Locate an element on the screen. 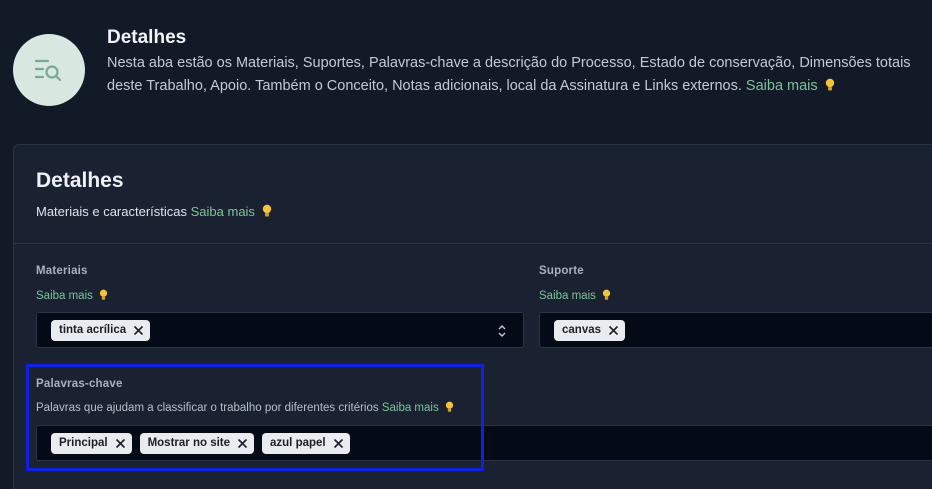 This screenshot has height=489, width=932. header-title: Detalhes is located at coordinates (147, 37).